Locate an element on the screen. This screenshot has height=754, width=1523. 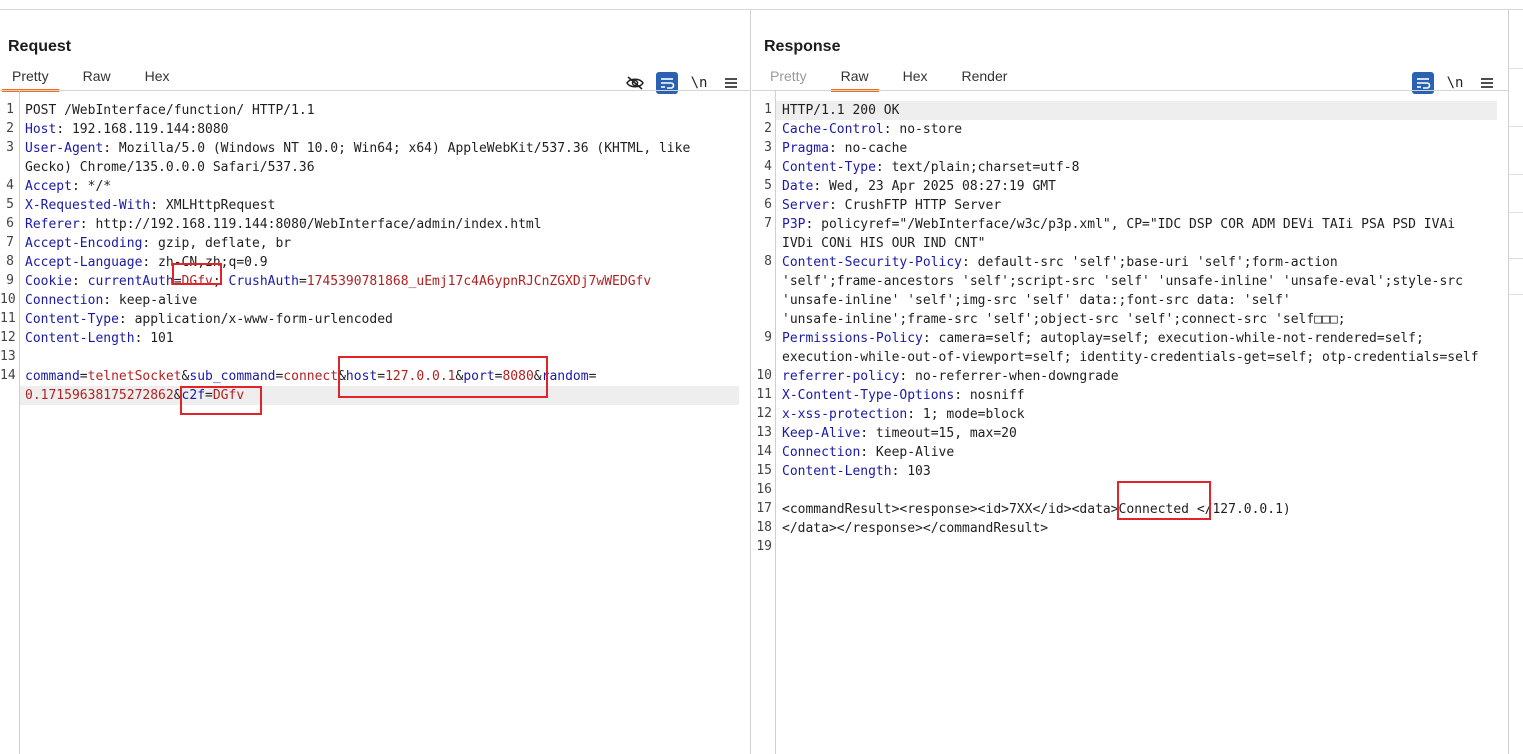
line-number: 9 is located at coordinates (10, 280).